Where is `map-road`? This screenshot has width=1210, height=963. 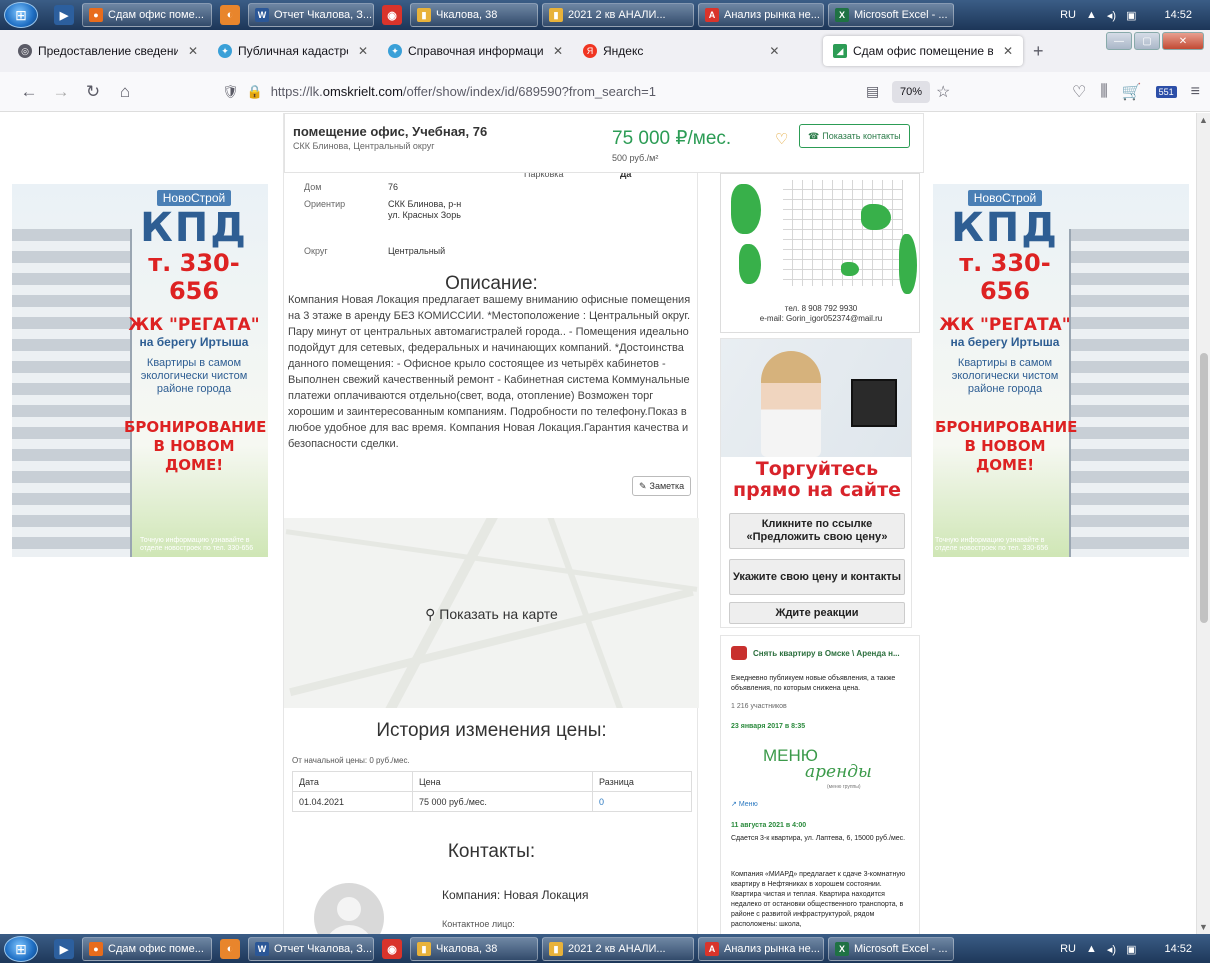
map-road is located at coordinates (491, 642).